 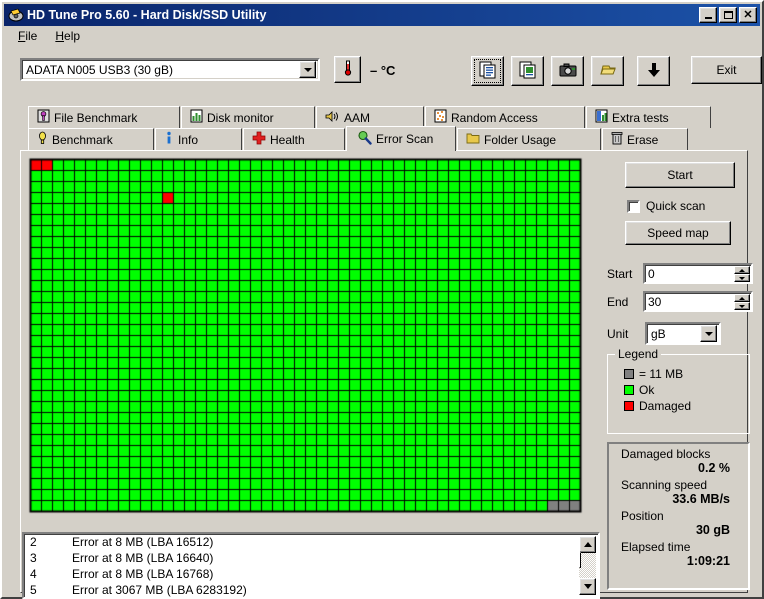 I want to click on tab-aam: AAM, so click(x=370, y=117).